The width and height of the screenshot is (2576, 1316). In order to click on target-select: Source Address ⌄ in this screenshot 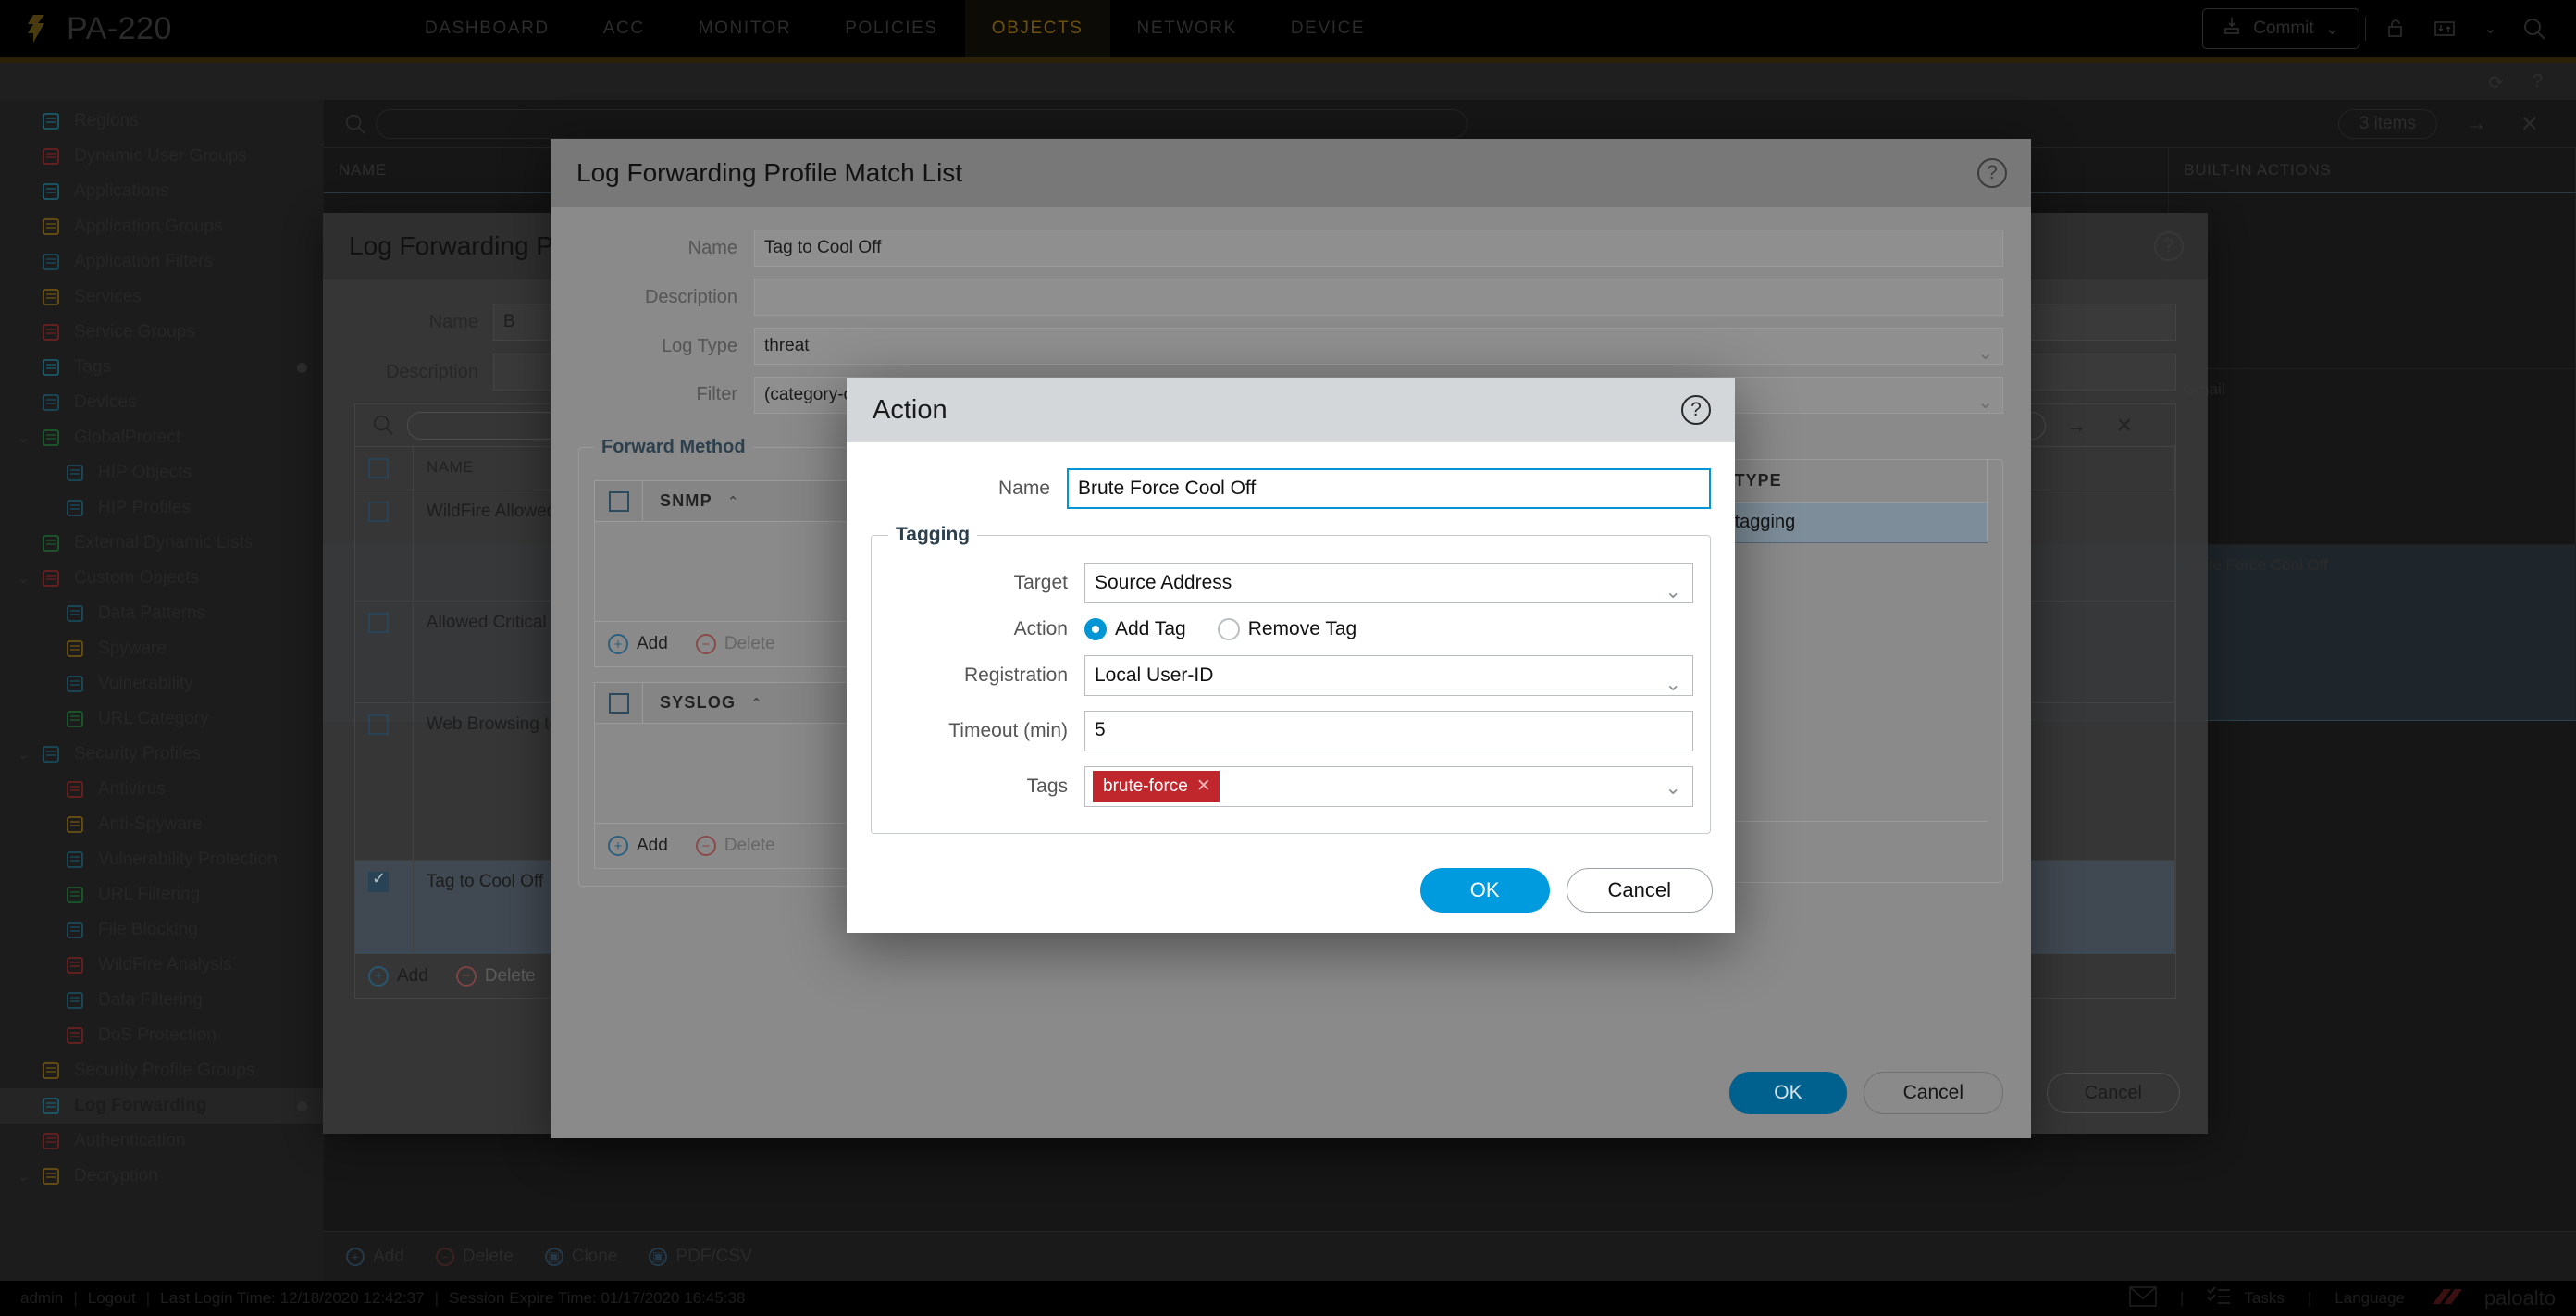, I will do `click(1388, 583)`.